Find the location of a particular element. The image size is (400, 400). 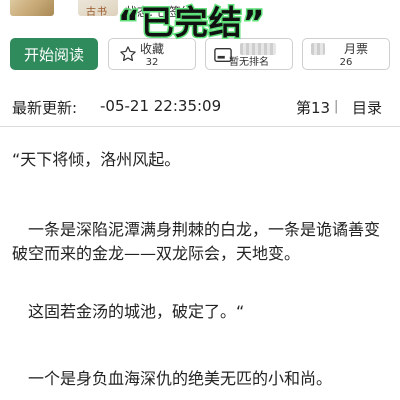

completed-stamp: “已完结” is located at coordinates (191, 22).